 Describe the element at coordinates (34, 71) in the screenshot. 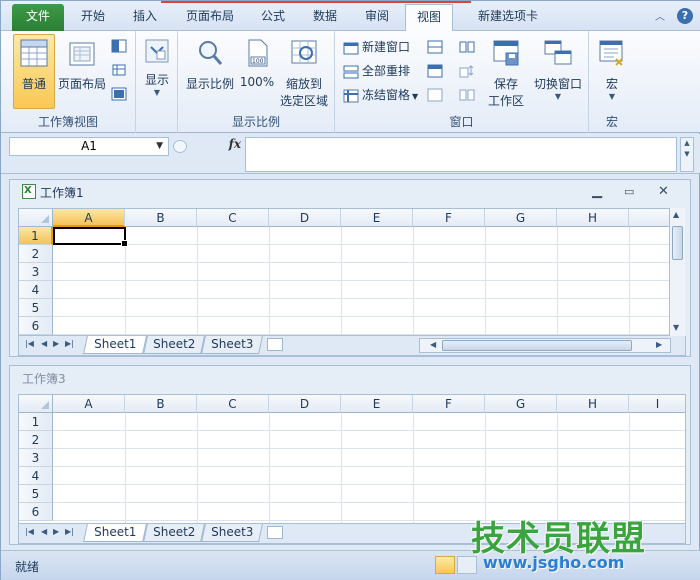

I see `normal-view-button: 普通` at that location.